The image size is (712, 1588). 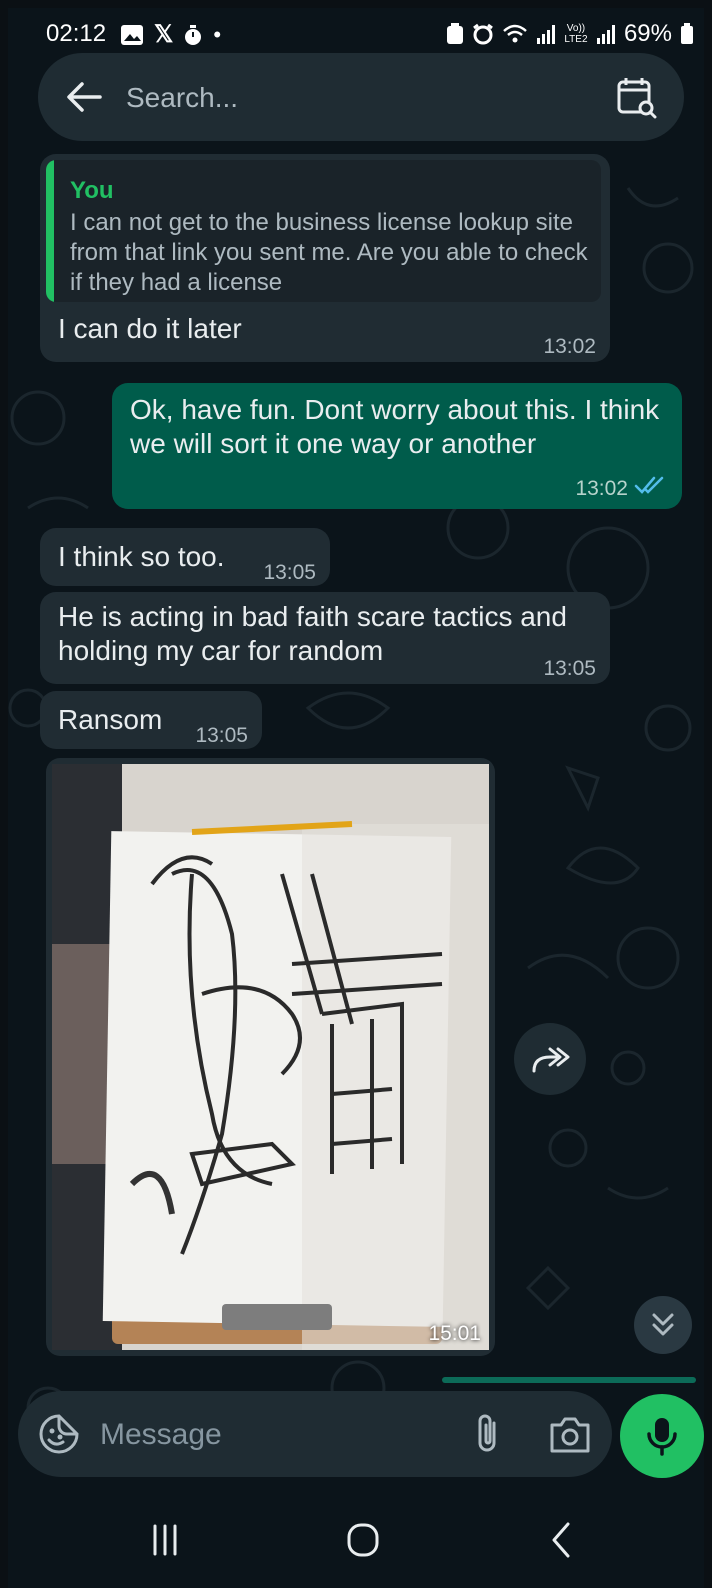 I want to click on message-input, so click(x=270, y=1435).